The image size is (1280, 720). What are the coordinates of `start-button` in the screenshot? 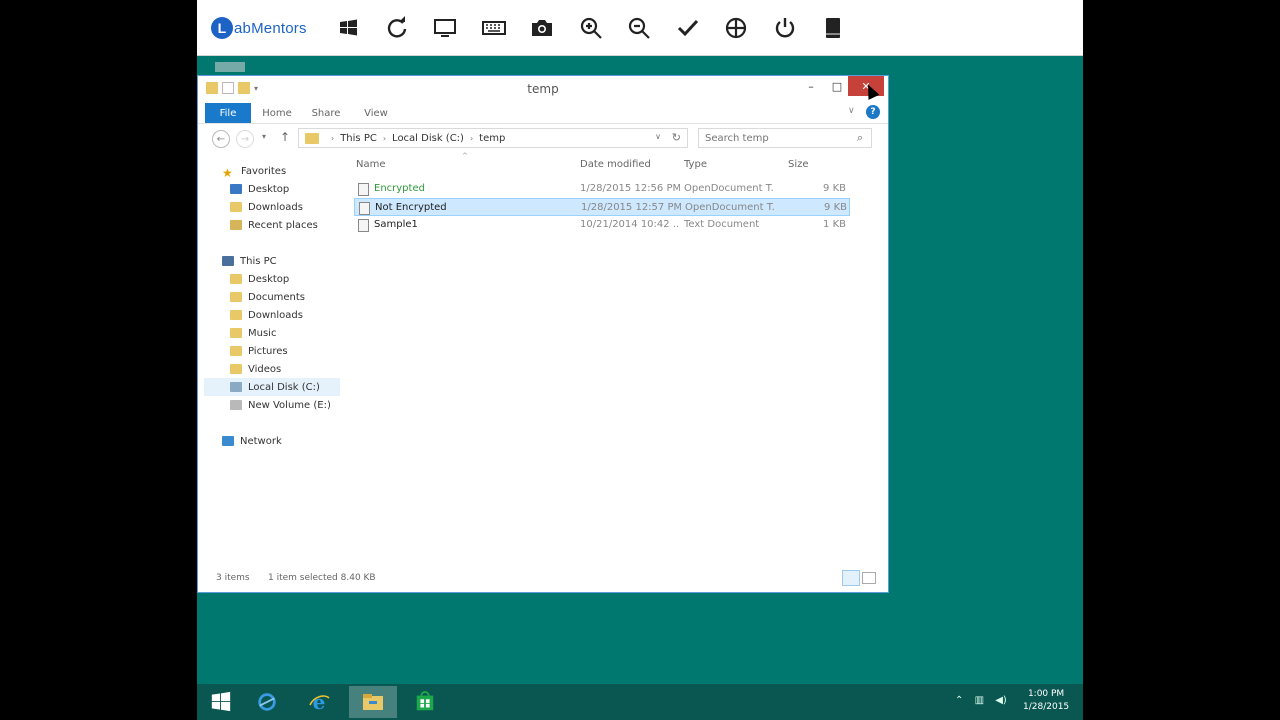 It's located at (221, 702).